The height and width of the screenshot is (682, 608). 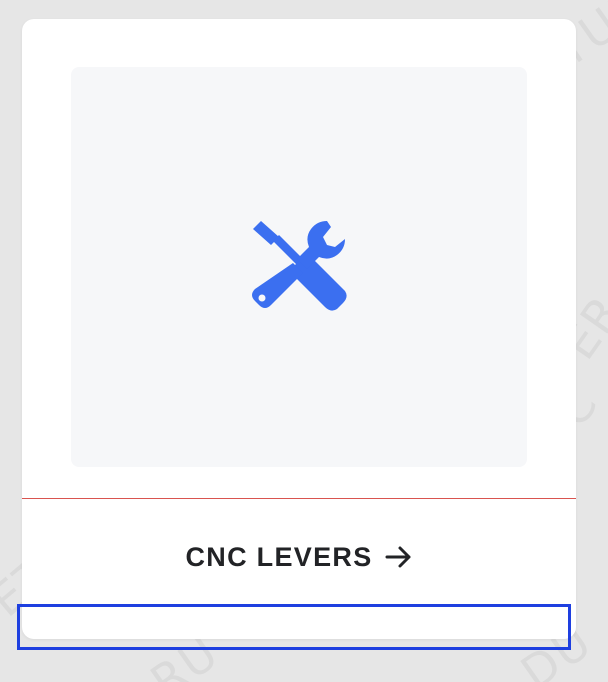 What do you see at coordinates (299, 498) in the screenshot?
I see `card-divider` at bounding box center [299, 498].